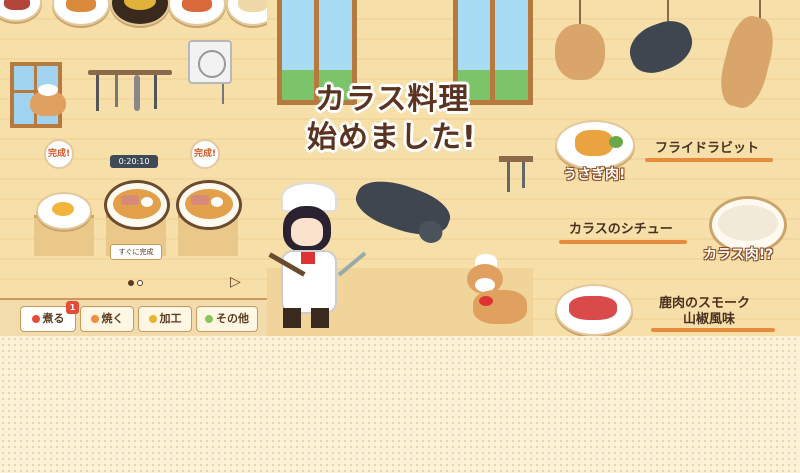 This screenshot has height=473, width=800. What do you see at coordinates (130, 72) in the screenshot?
I see `utensil-rail` at bounding box center [130, 72].